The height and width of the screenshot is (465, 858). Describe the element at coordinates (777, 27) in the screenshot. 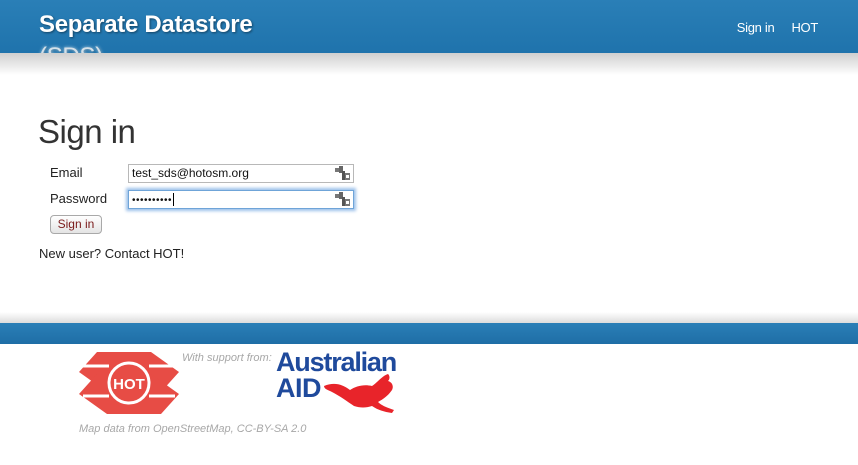

I see `top-nav: Sign in HOT` at that location.